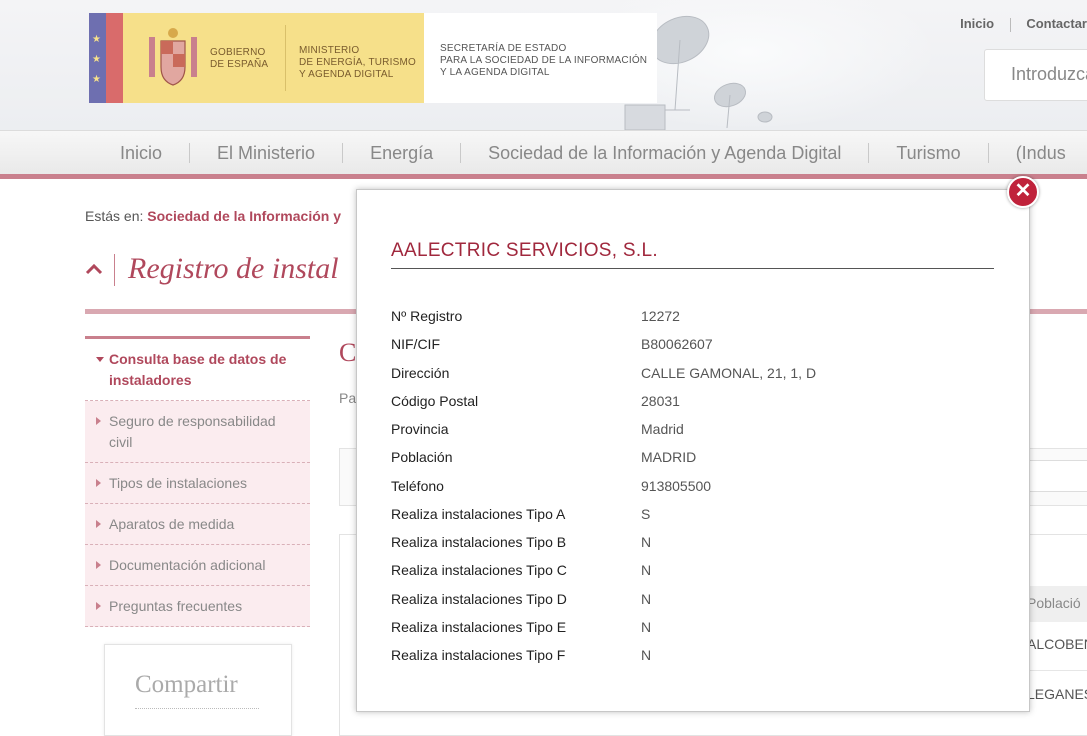 This screenshot has width=1087, height=736. I want to click on logo-gobierno-text: GOBIERNO DE ESPAÑA, so click(239, 58).